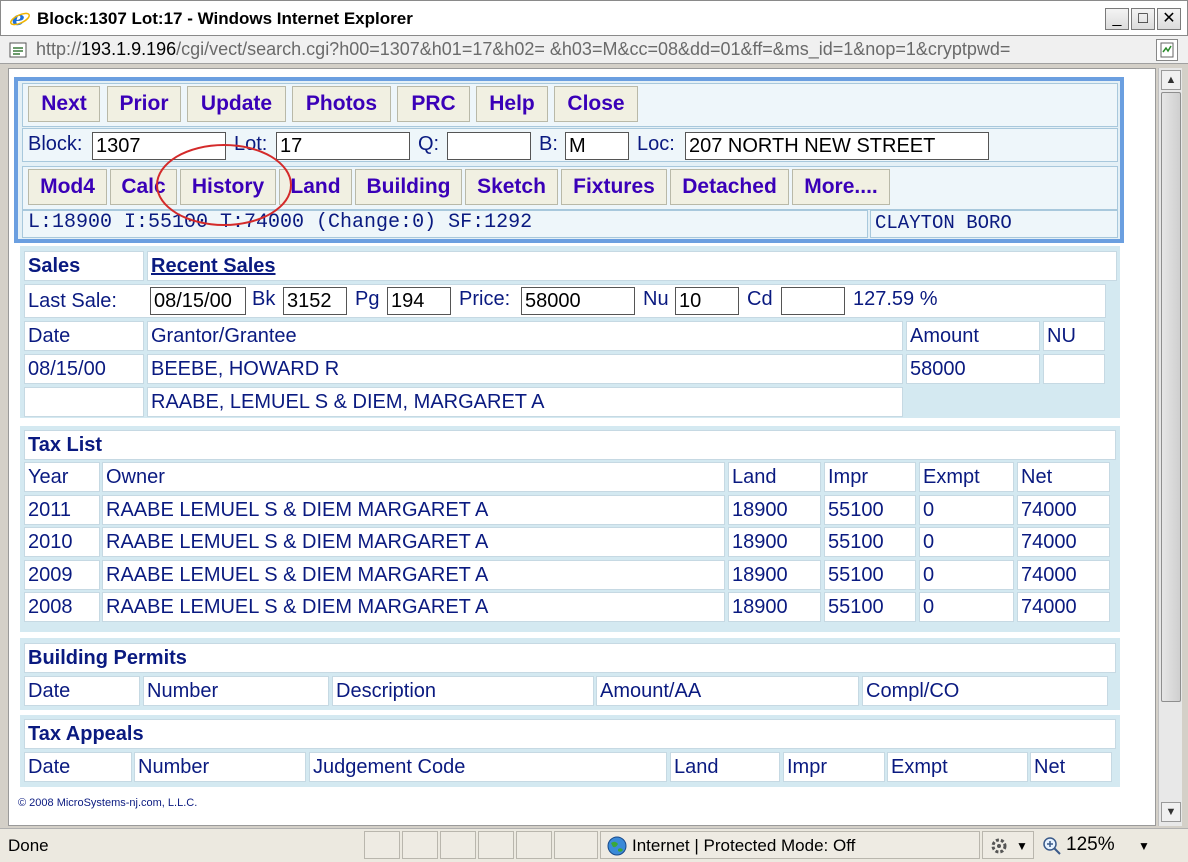 This screenshot has width=1188, height=862. I want to click on compatibility-view-icon, so click(1167, 50).